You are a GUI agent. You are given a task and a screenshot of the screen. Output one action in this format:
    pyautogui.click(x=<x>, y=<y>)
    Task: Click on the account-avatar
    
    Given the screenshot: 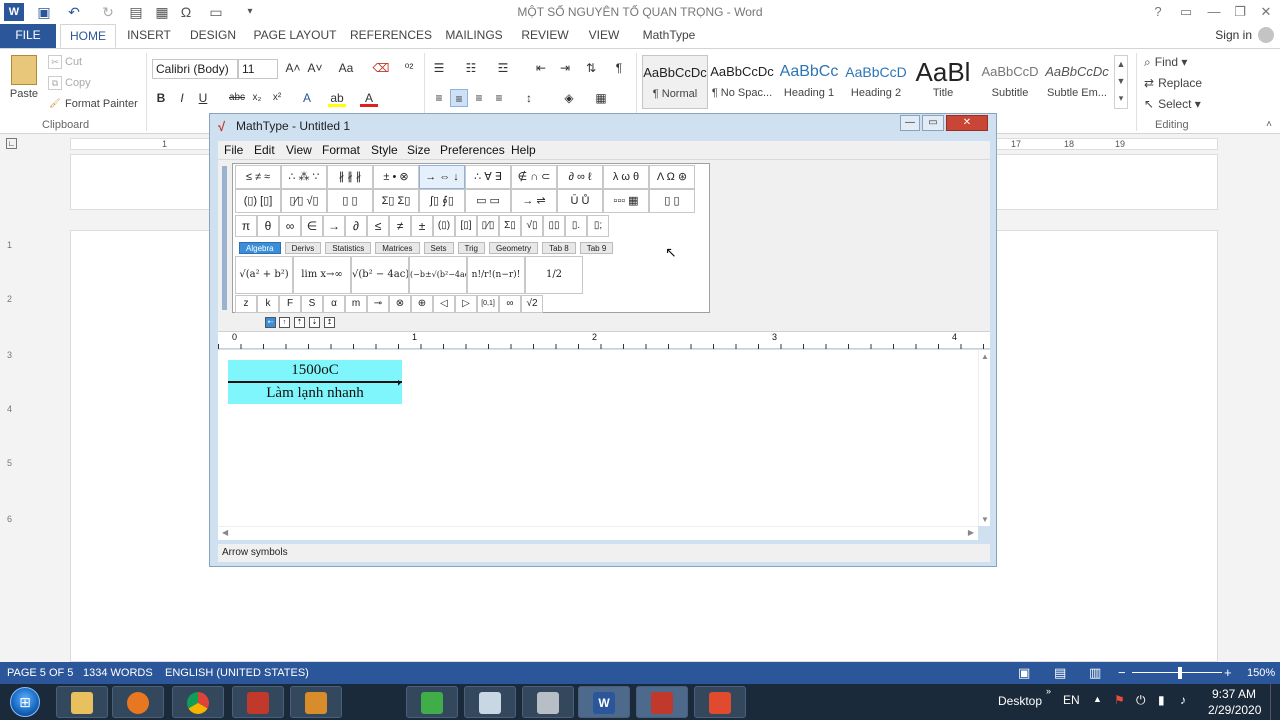 What is the action you would take?
    pyautogui.click(x=1266, y=35)
    